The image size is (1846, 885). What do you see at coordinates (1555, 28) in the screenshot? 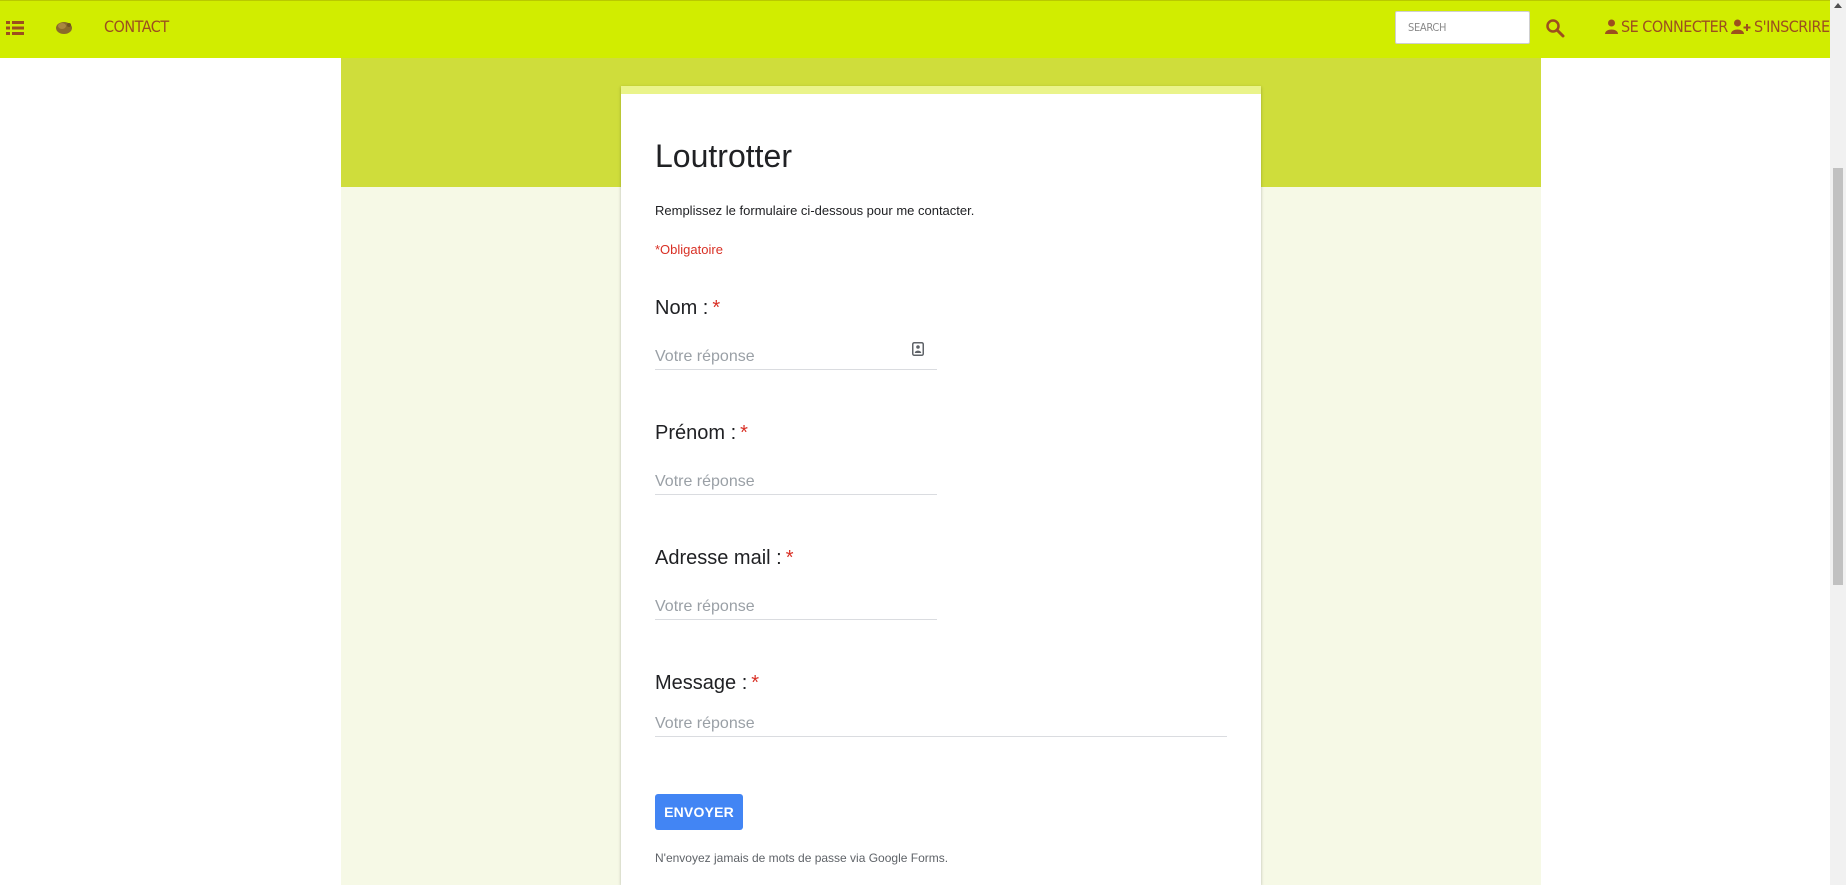
I see `search-icon` at bounding box center [1555, 28].